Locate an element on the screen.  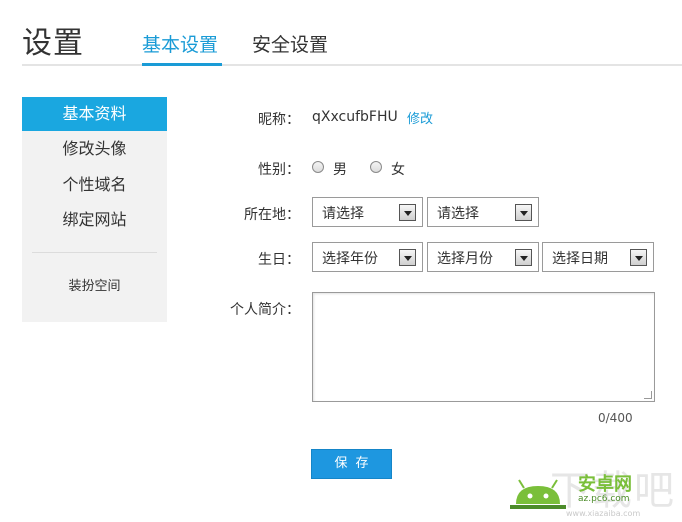
sidebar-item-basic-info: 基本资料 is located at coordinates (94, 114).